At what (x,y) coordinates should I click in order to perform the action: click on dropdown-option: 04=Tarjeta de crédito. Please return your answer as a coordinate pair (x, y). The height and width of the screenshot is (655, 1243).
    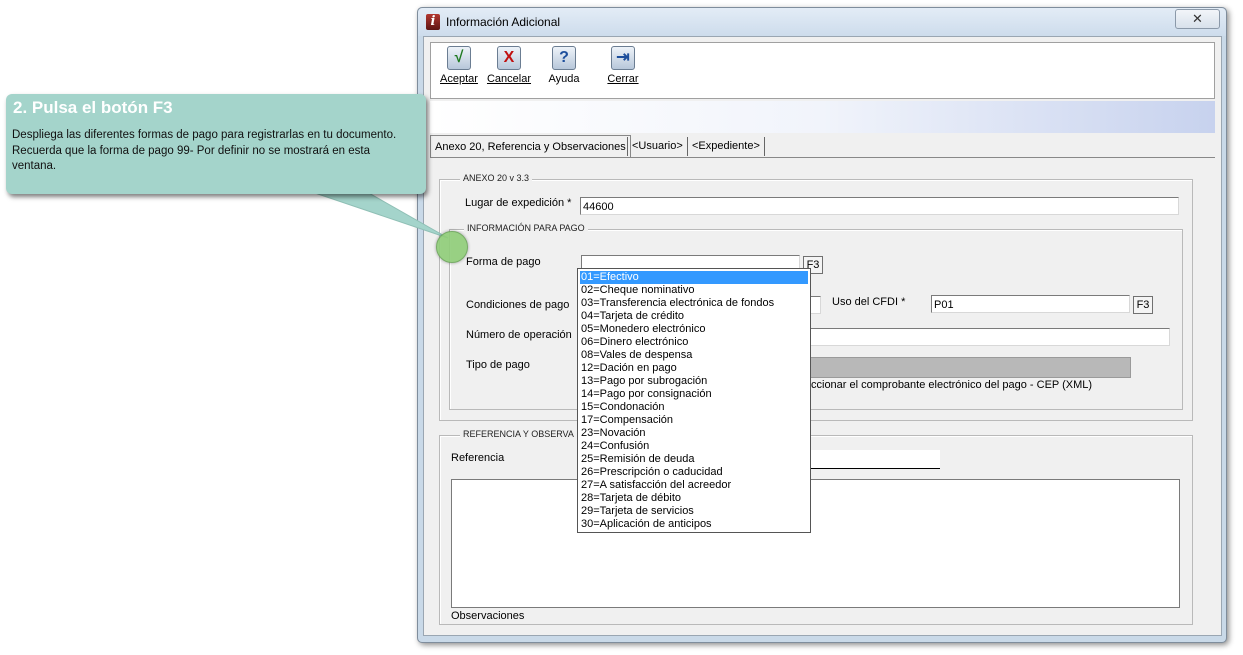
    Looking at the image, I should click on (694, 316).